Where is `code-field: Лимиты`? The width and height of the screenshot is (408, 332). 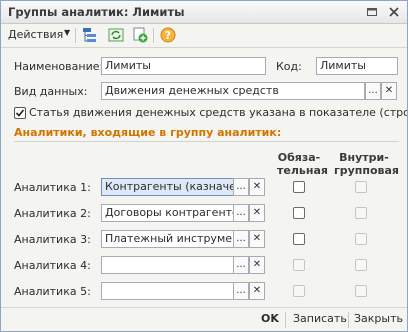 code-field: Лимиты is located at coordinates (357, 66).